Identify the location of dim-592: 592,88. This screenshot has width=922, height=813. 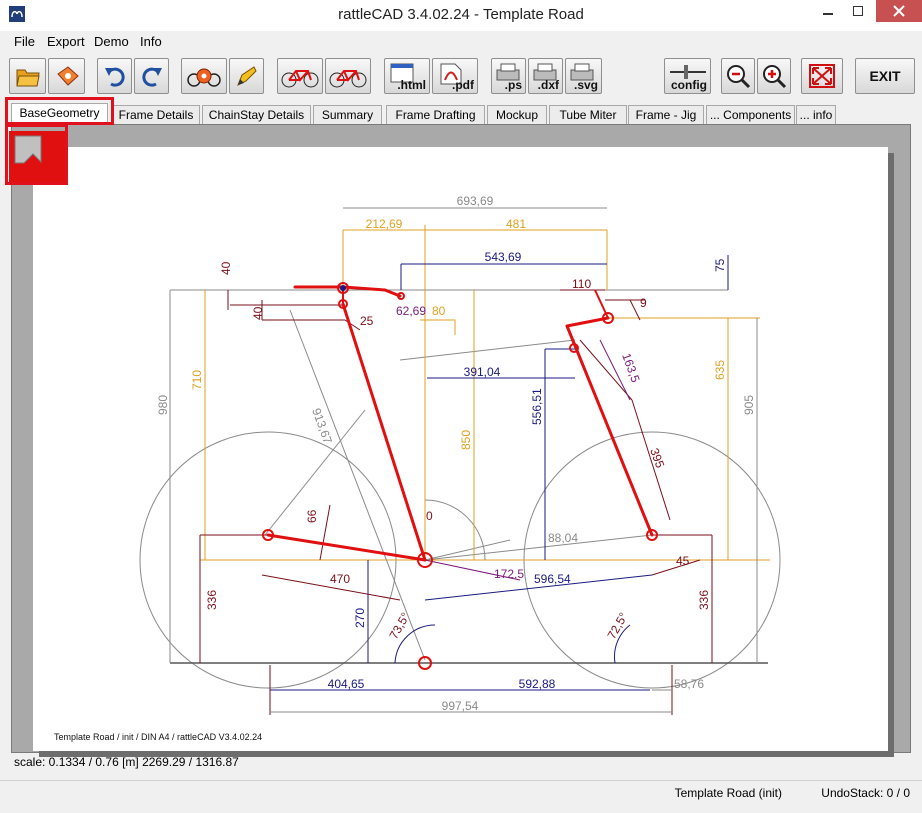
(537, 684).